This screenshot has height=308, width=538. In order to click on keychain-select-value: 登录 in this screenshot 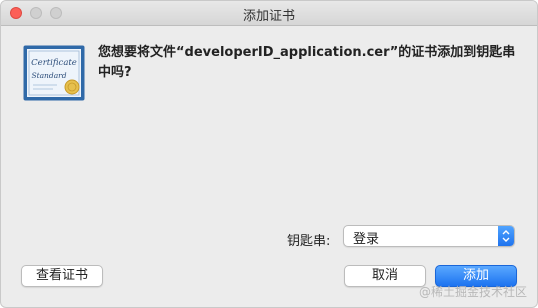, I will do `click(366, 239)`.